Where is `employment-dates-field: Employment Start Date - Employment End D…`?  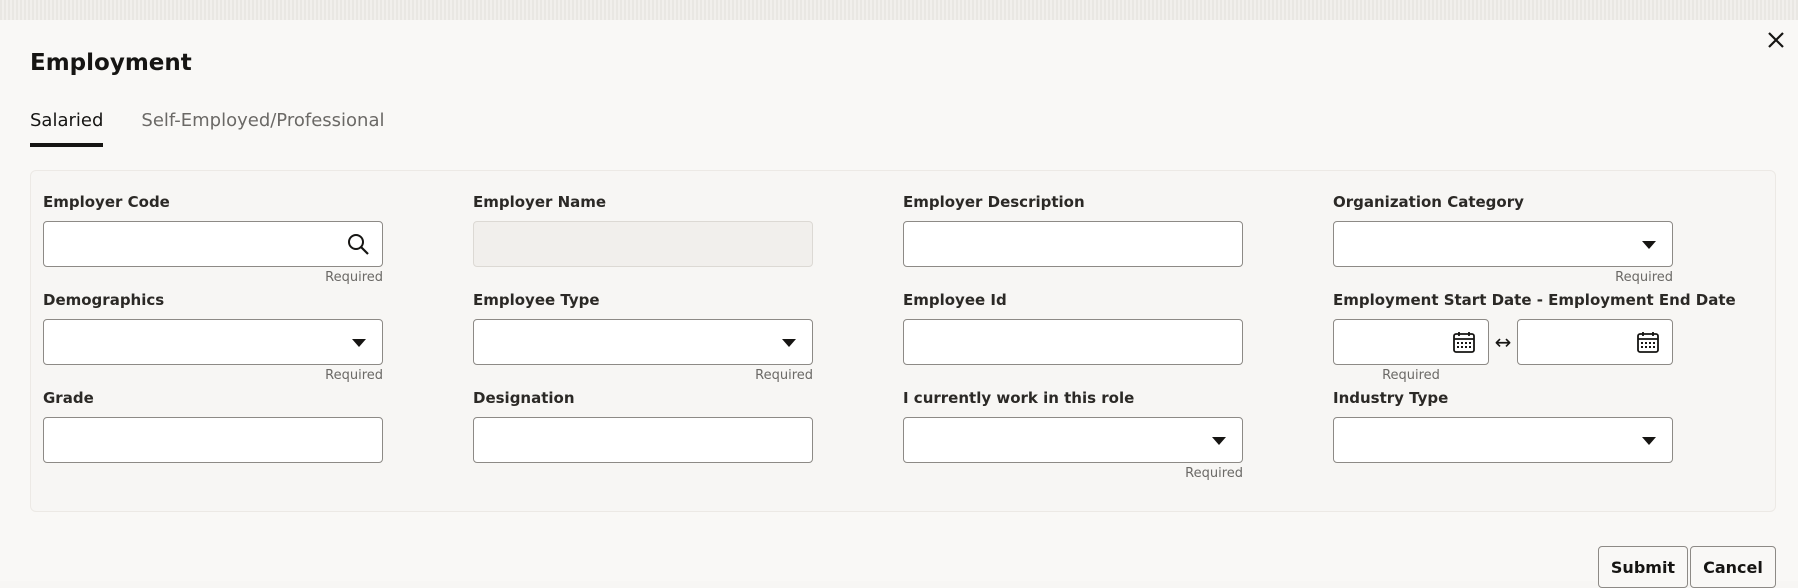
employment-dates-field: Employment Start Date - Employment End D… is located at coordinates (1534, 337).